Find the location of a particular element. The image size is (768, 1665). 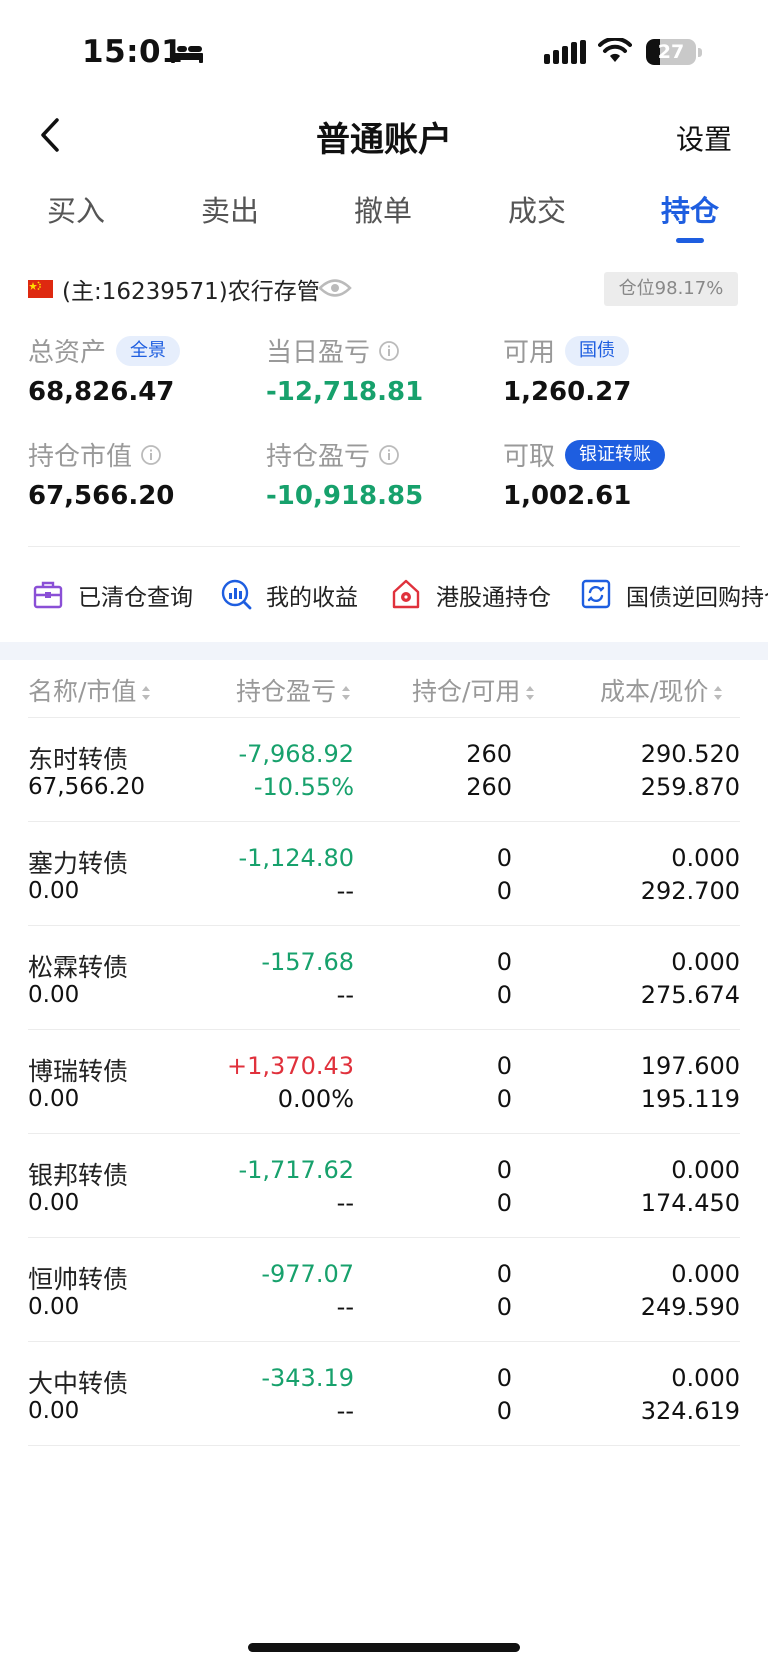

current-price: 249.590 is located at coordinates (690, 1307).